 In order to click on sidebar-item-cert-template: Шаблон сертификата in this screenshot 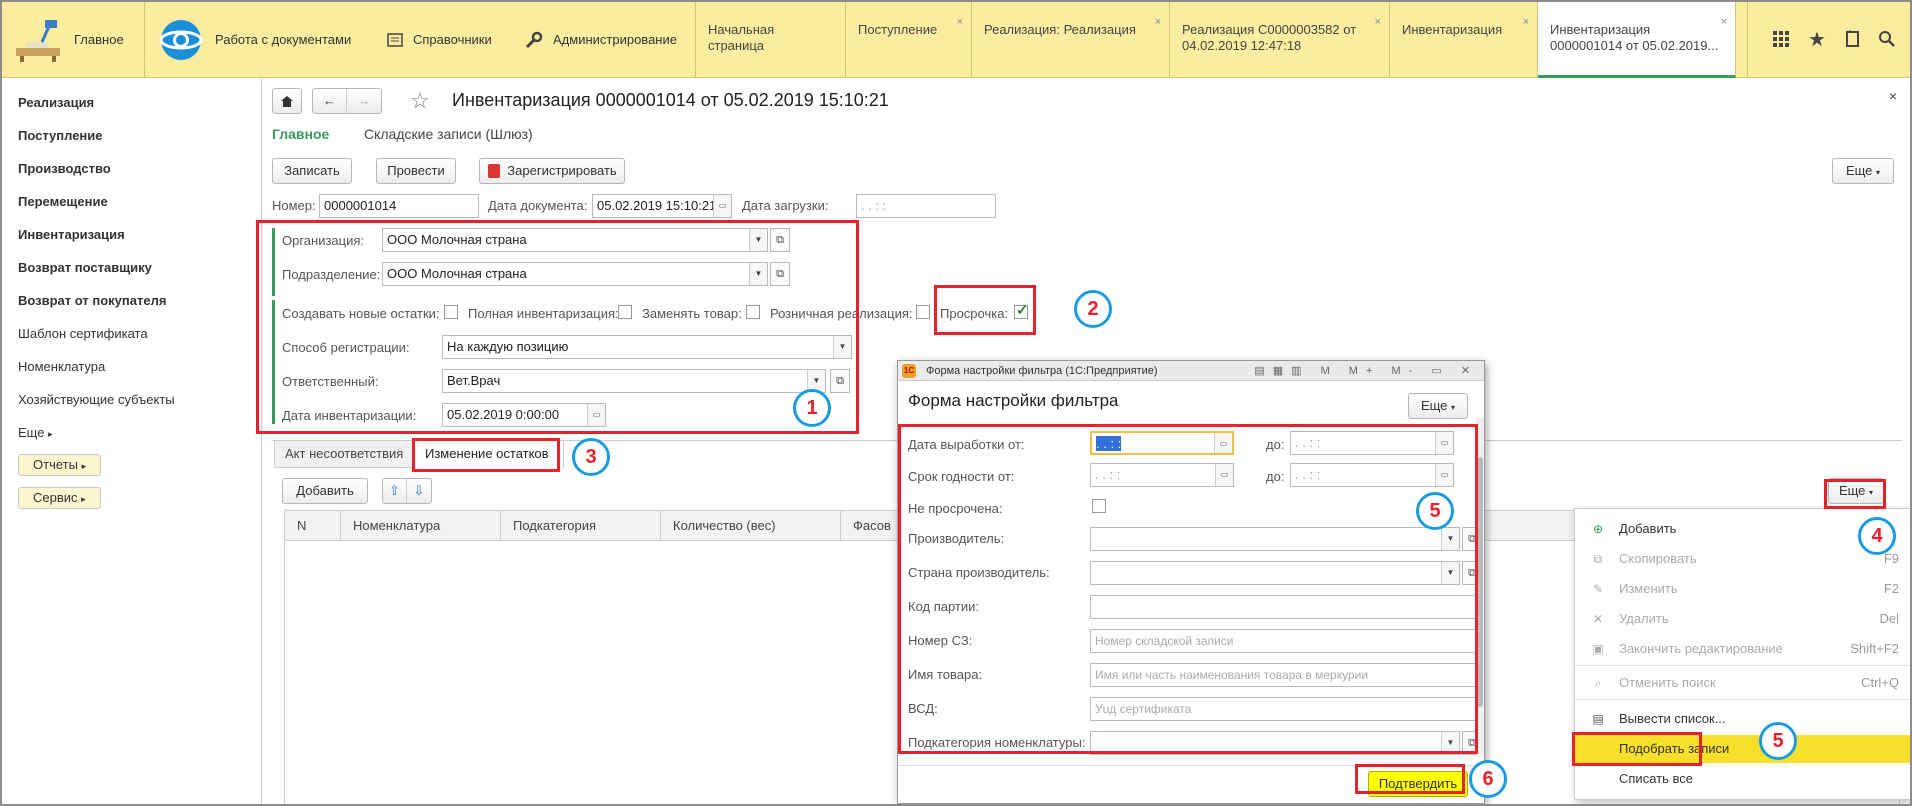, I will do `click(83, 333)`.